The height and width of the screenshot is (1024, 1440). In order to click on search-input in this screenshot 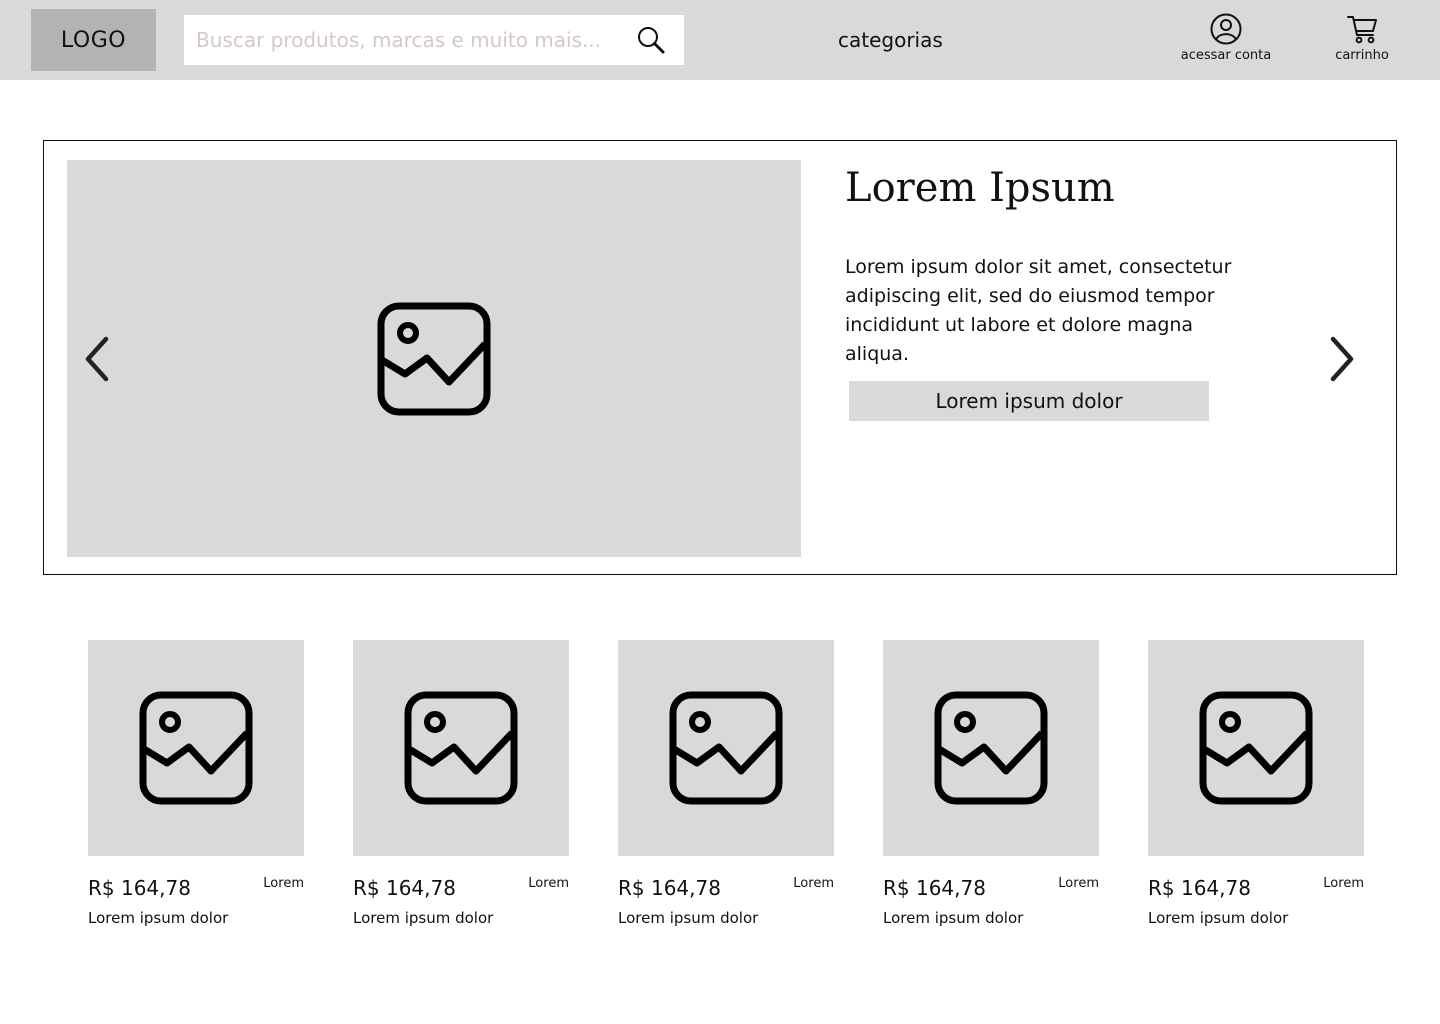, I will do `click(404, 40)`.